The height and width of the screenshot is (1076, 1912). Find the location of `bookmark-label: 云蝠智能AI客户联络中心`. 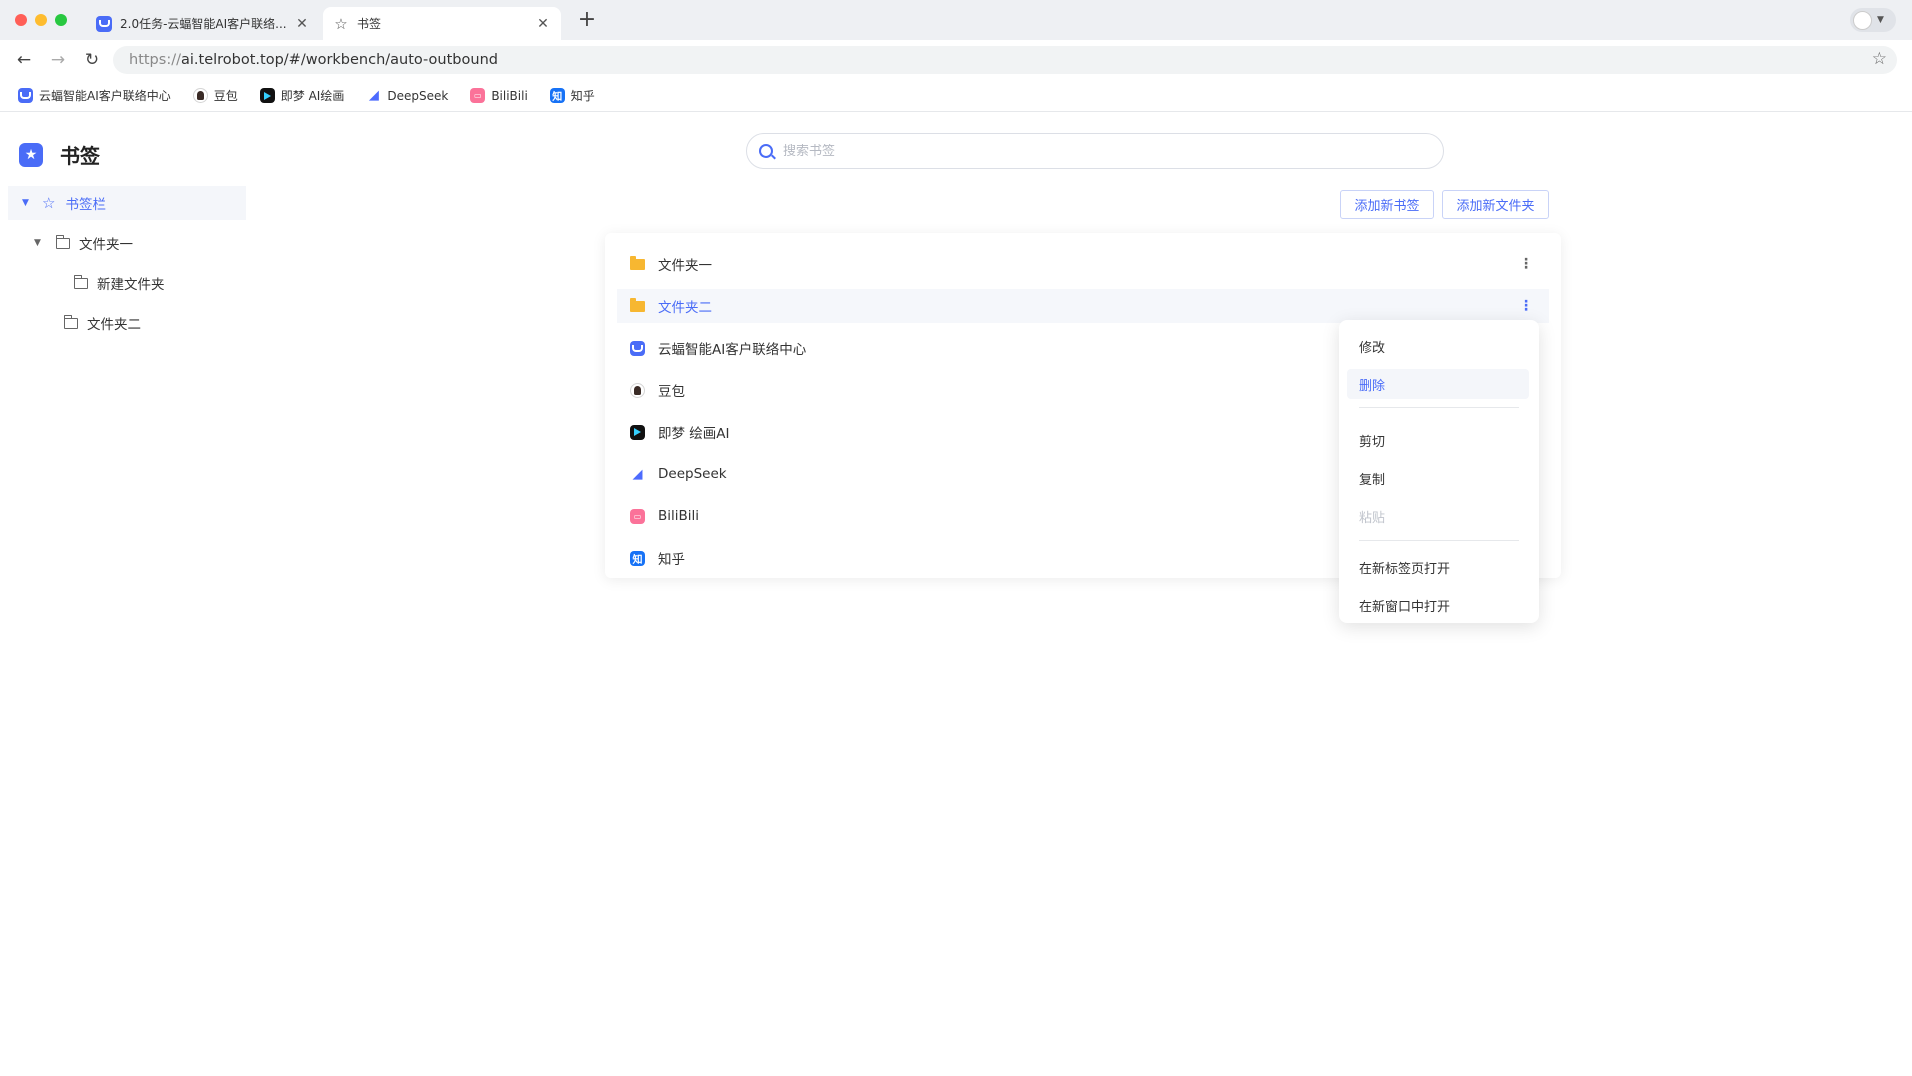

bookmark-label: 云蝠智能AI客户联络中心 is located at coordinates (105, 96).